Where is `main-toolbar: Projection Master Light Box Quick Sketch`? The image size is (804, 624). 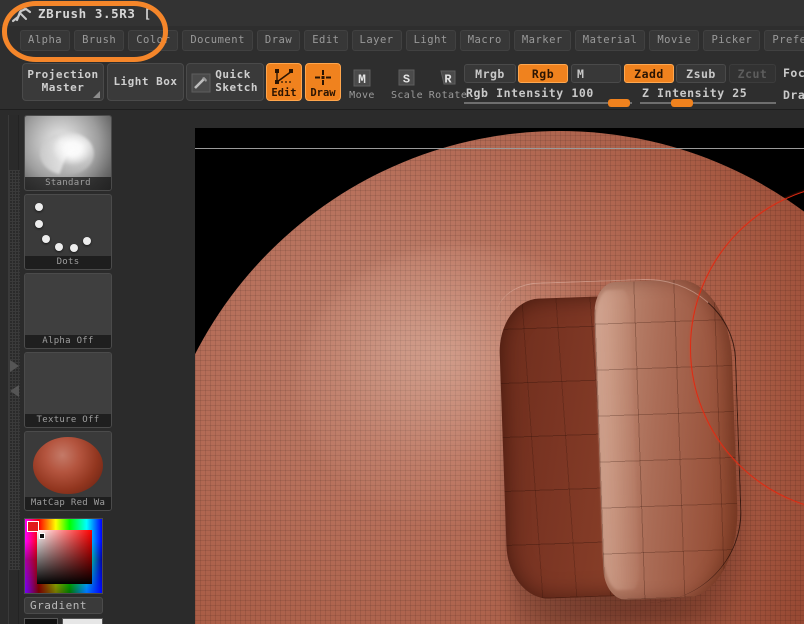
main-toolbar: Projection Master Light Box Quick Sketch is located at coordinates (402, 82).